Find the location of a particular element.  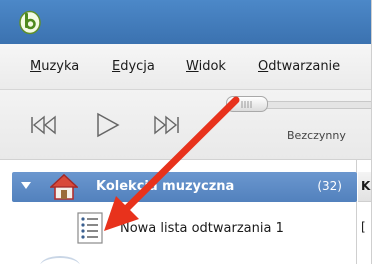

grip-icon is located at coordinates (246, 104).